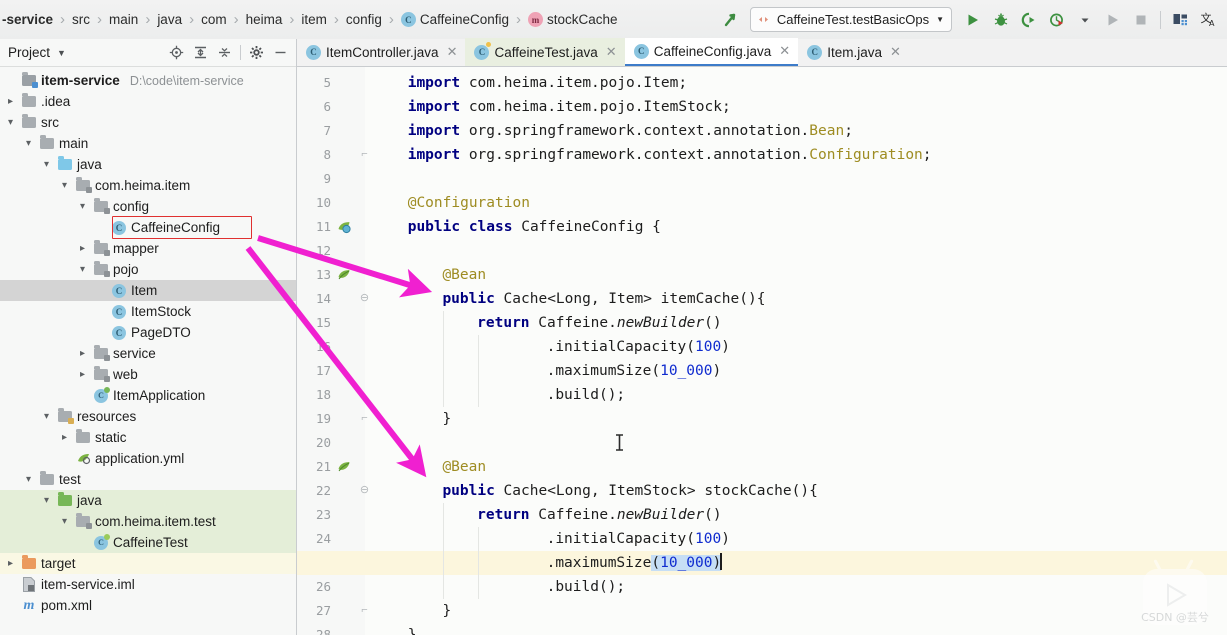  What do you see at coordinates (148, 122) in the screenshot?
I see `tree-item-src: ▾ src` at bounding box center [148, 122].